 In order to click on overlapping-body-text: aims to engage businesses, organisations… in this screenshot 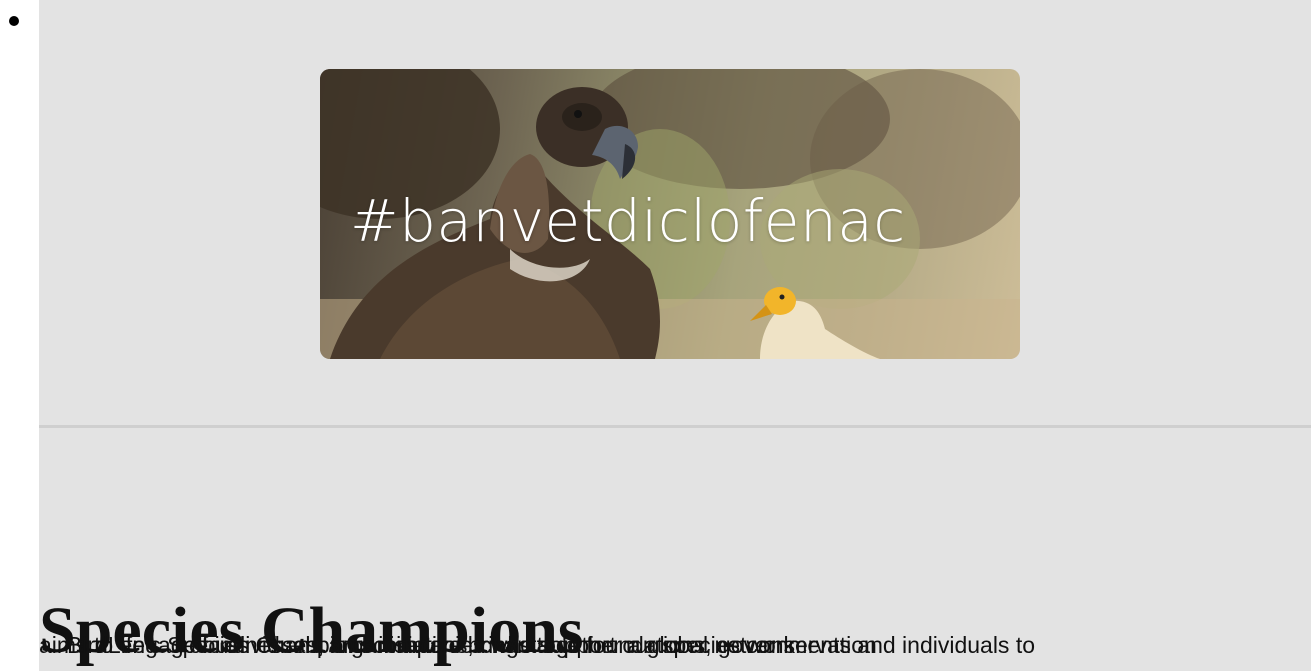, I will do `click(670, 645)`.